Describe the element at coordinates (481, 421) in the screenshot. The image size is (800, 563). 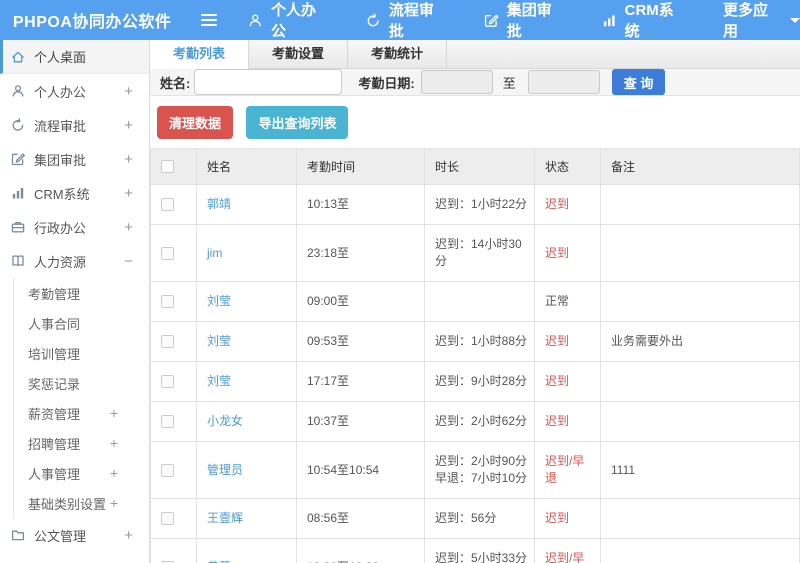
I see `duration-line: 迟到：2小时62分` at that location.